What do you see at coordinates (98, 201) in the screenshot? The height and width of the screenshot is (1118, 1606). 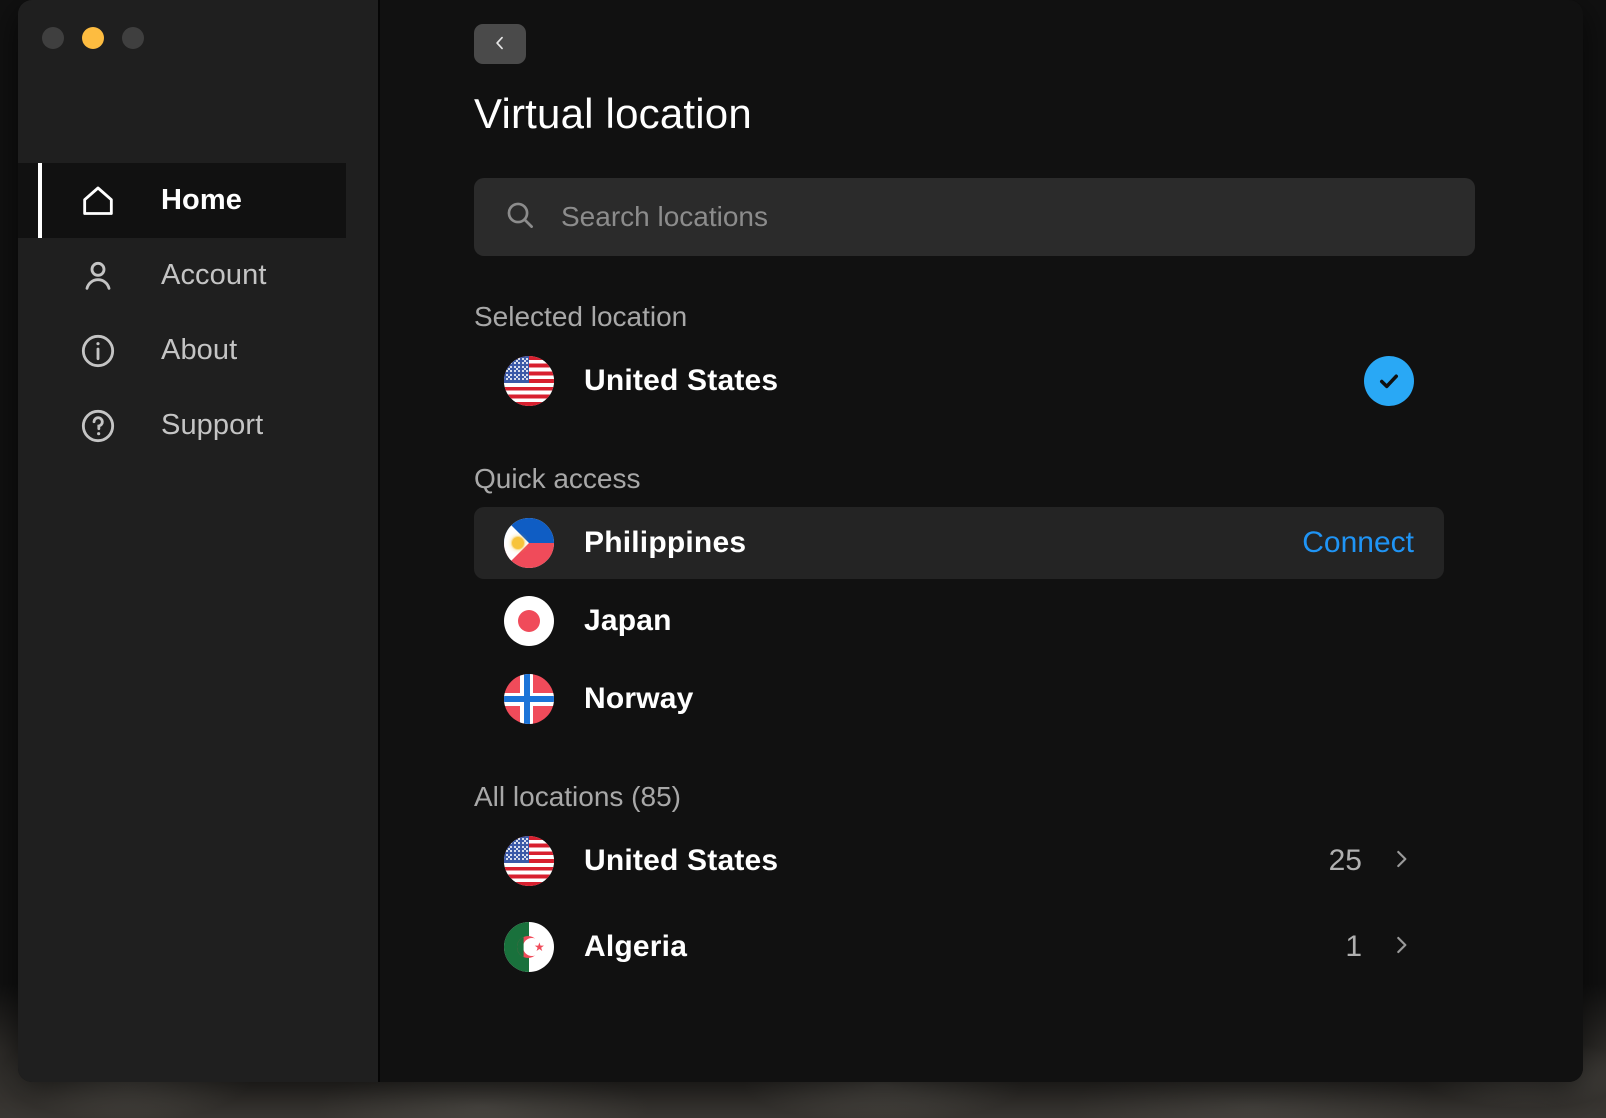 I see `home-icon` at bounding box center [98, 201].